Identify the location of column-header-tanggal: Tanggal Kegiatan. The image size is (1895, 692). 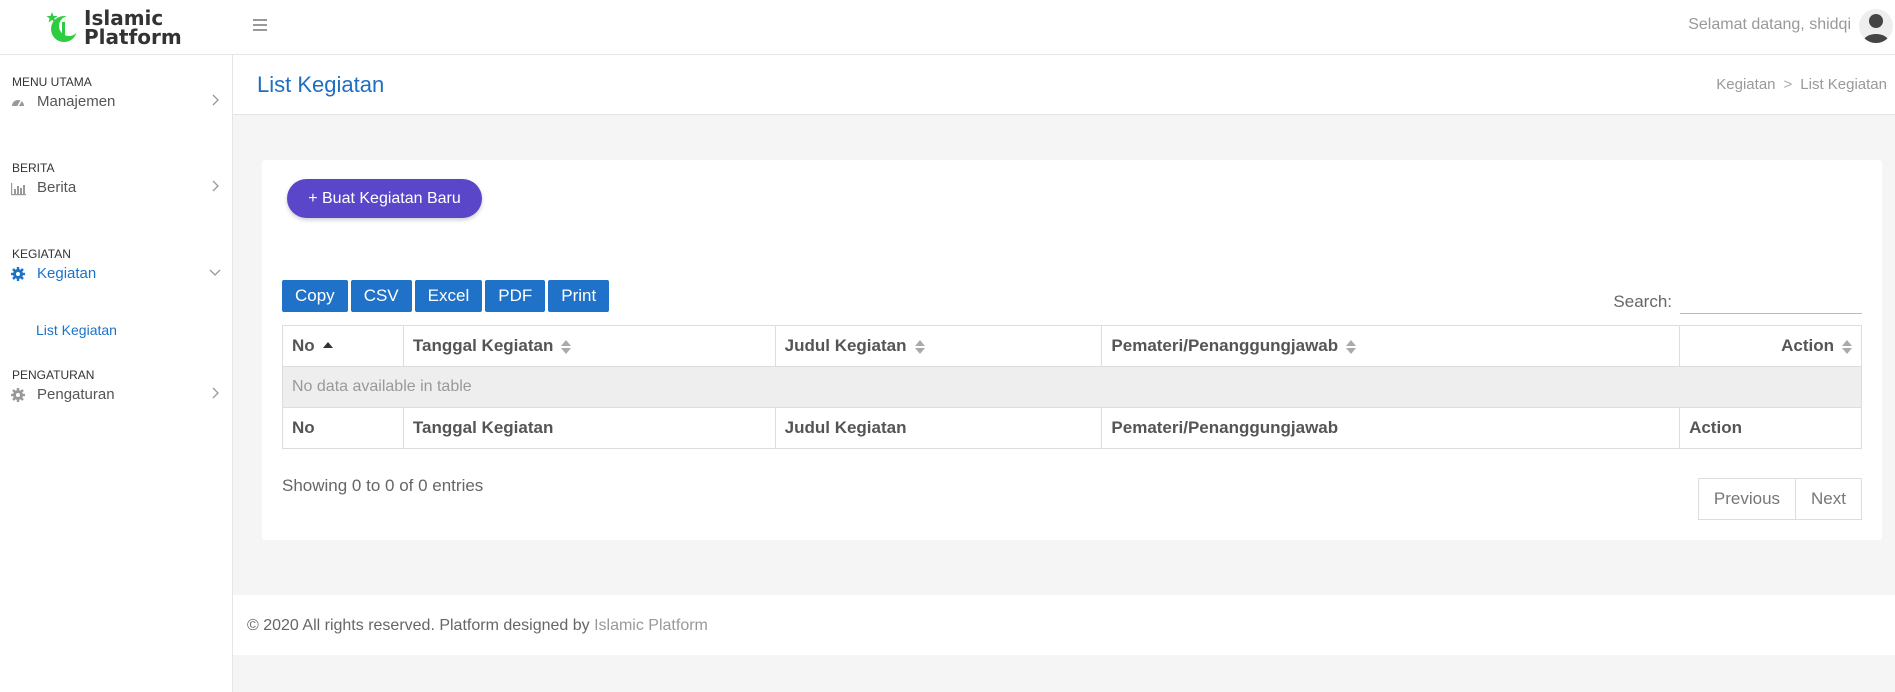
(589, 346).